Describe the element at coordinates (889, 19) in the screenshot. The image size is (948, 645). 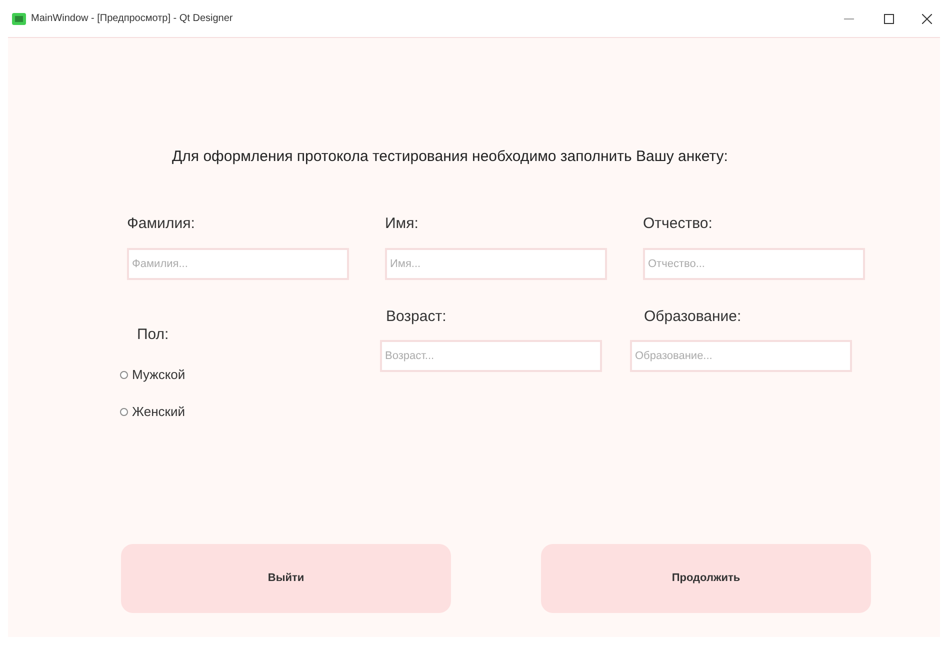
I see `maximize-icon` at that location.